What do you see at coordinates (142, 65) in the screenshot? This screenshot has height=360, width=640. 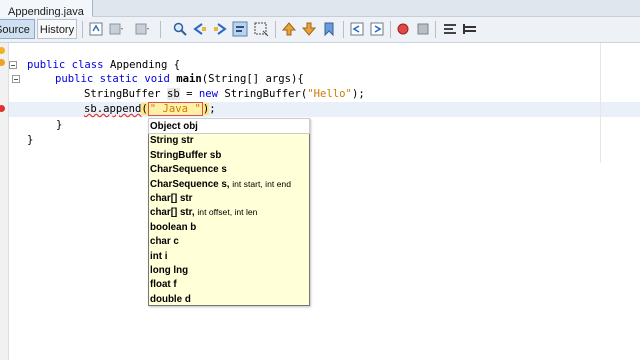 I see `class-declaration: Appending {` at bounding box center [142, 65].